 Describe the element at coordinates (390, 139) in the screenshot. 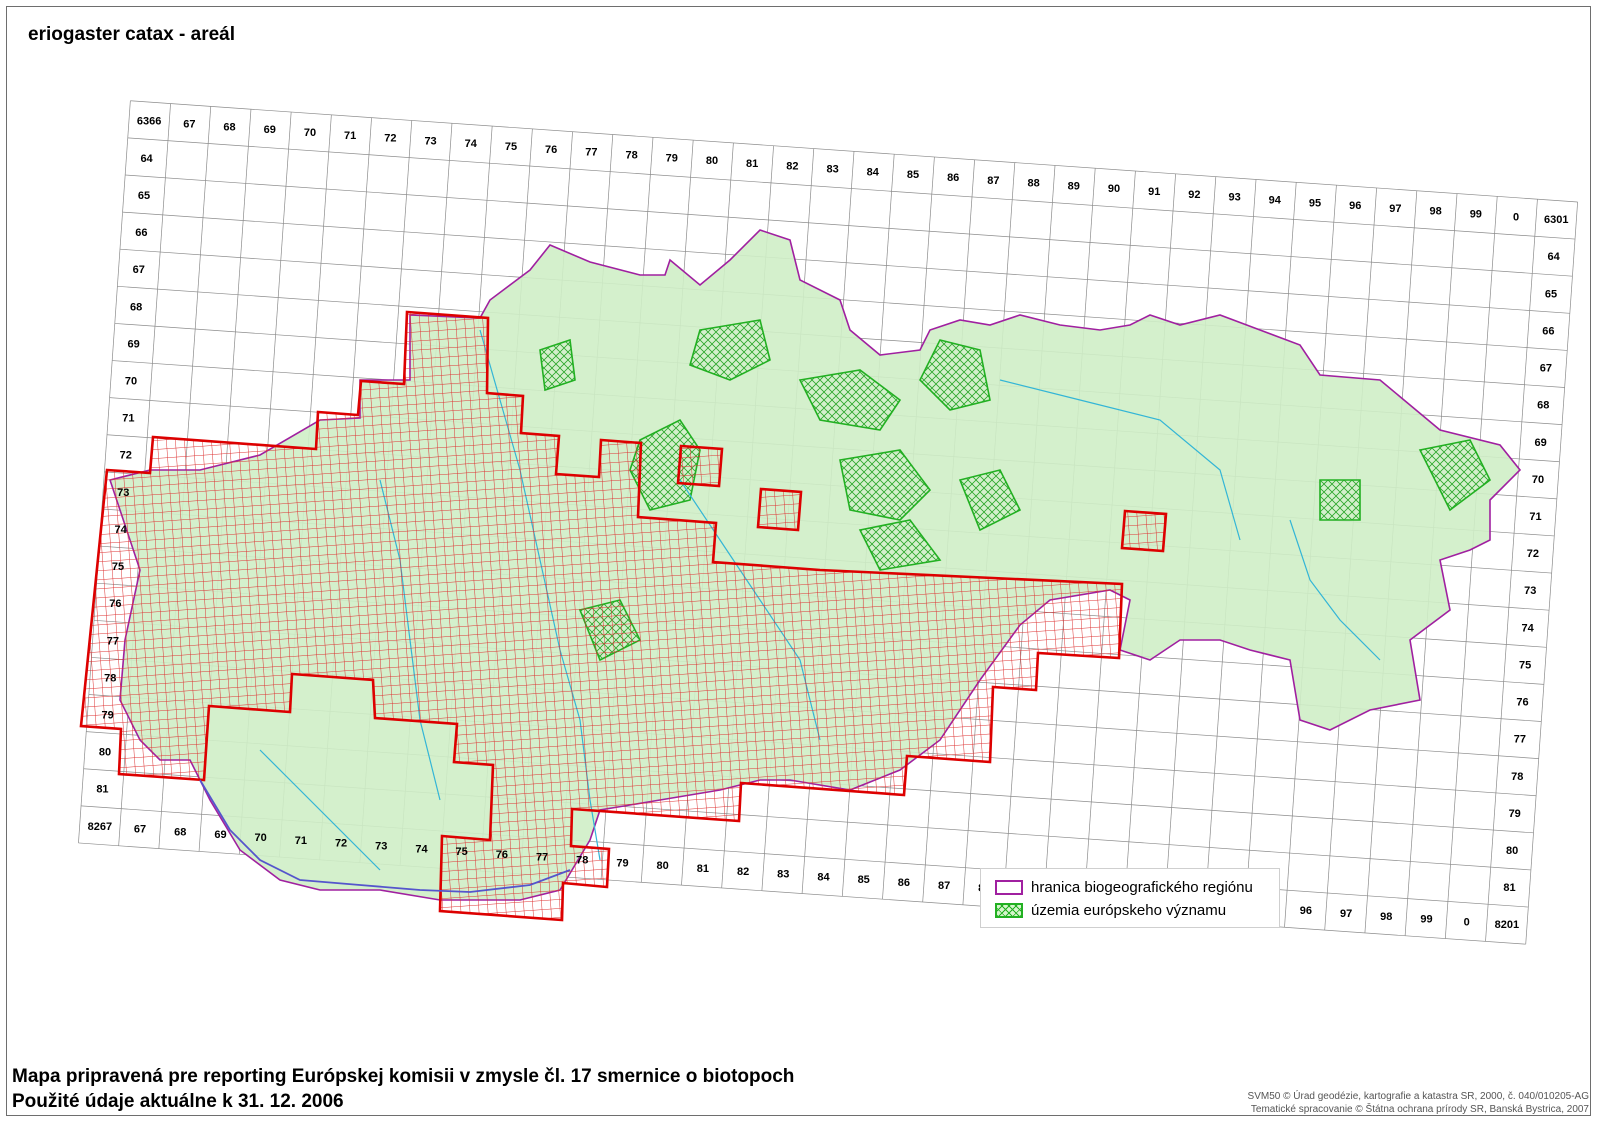

I see `grid-top-label: 72` at that location.